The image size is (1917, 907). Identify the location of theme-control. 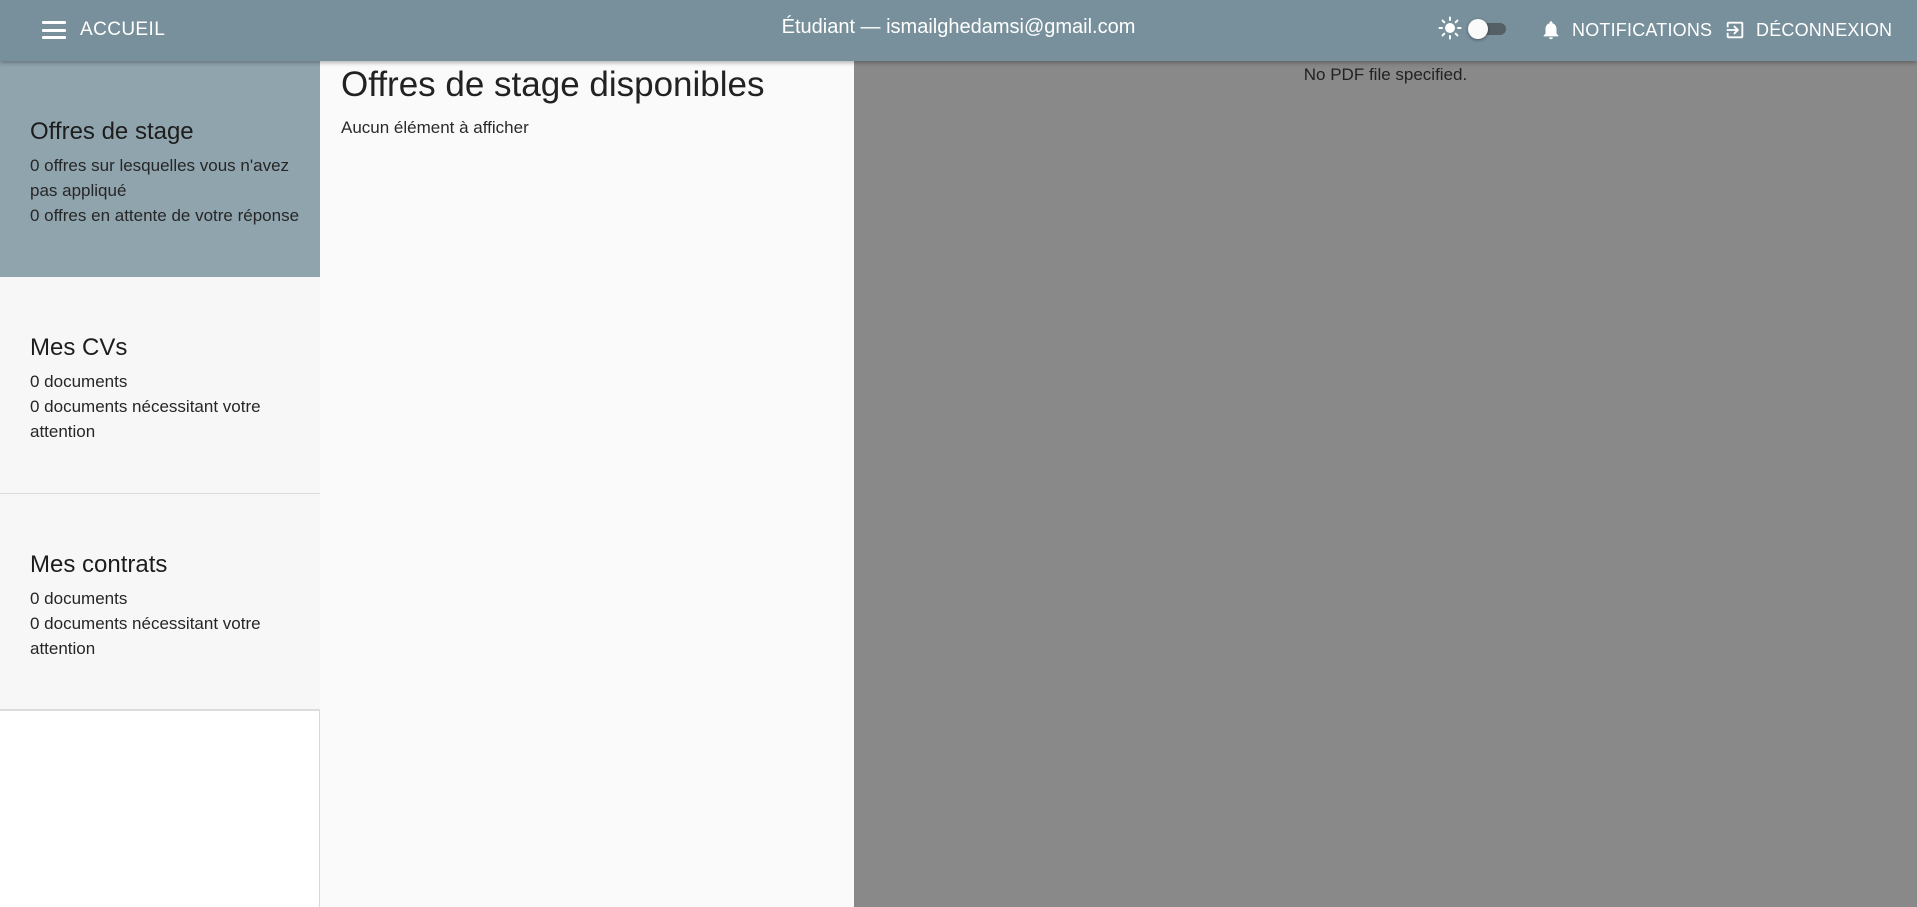
(1472, 28).